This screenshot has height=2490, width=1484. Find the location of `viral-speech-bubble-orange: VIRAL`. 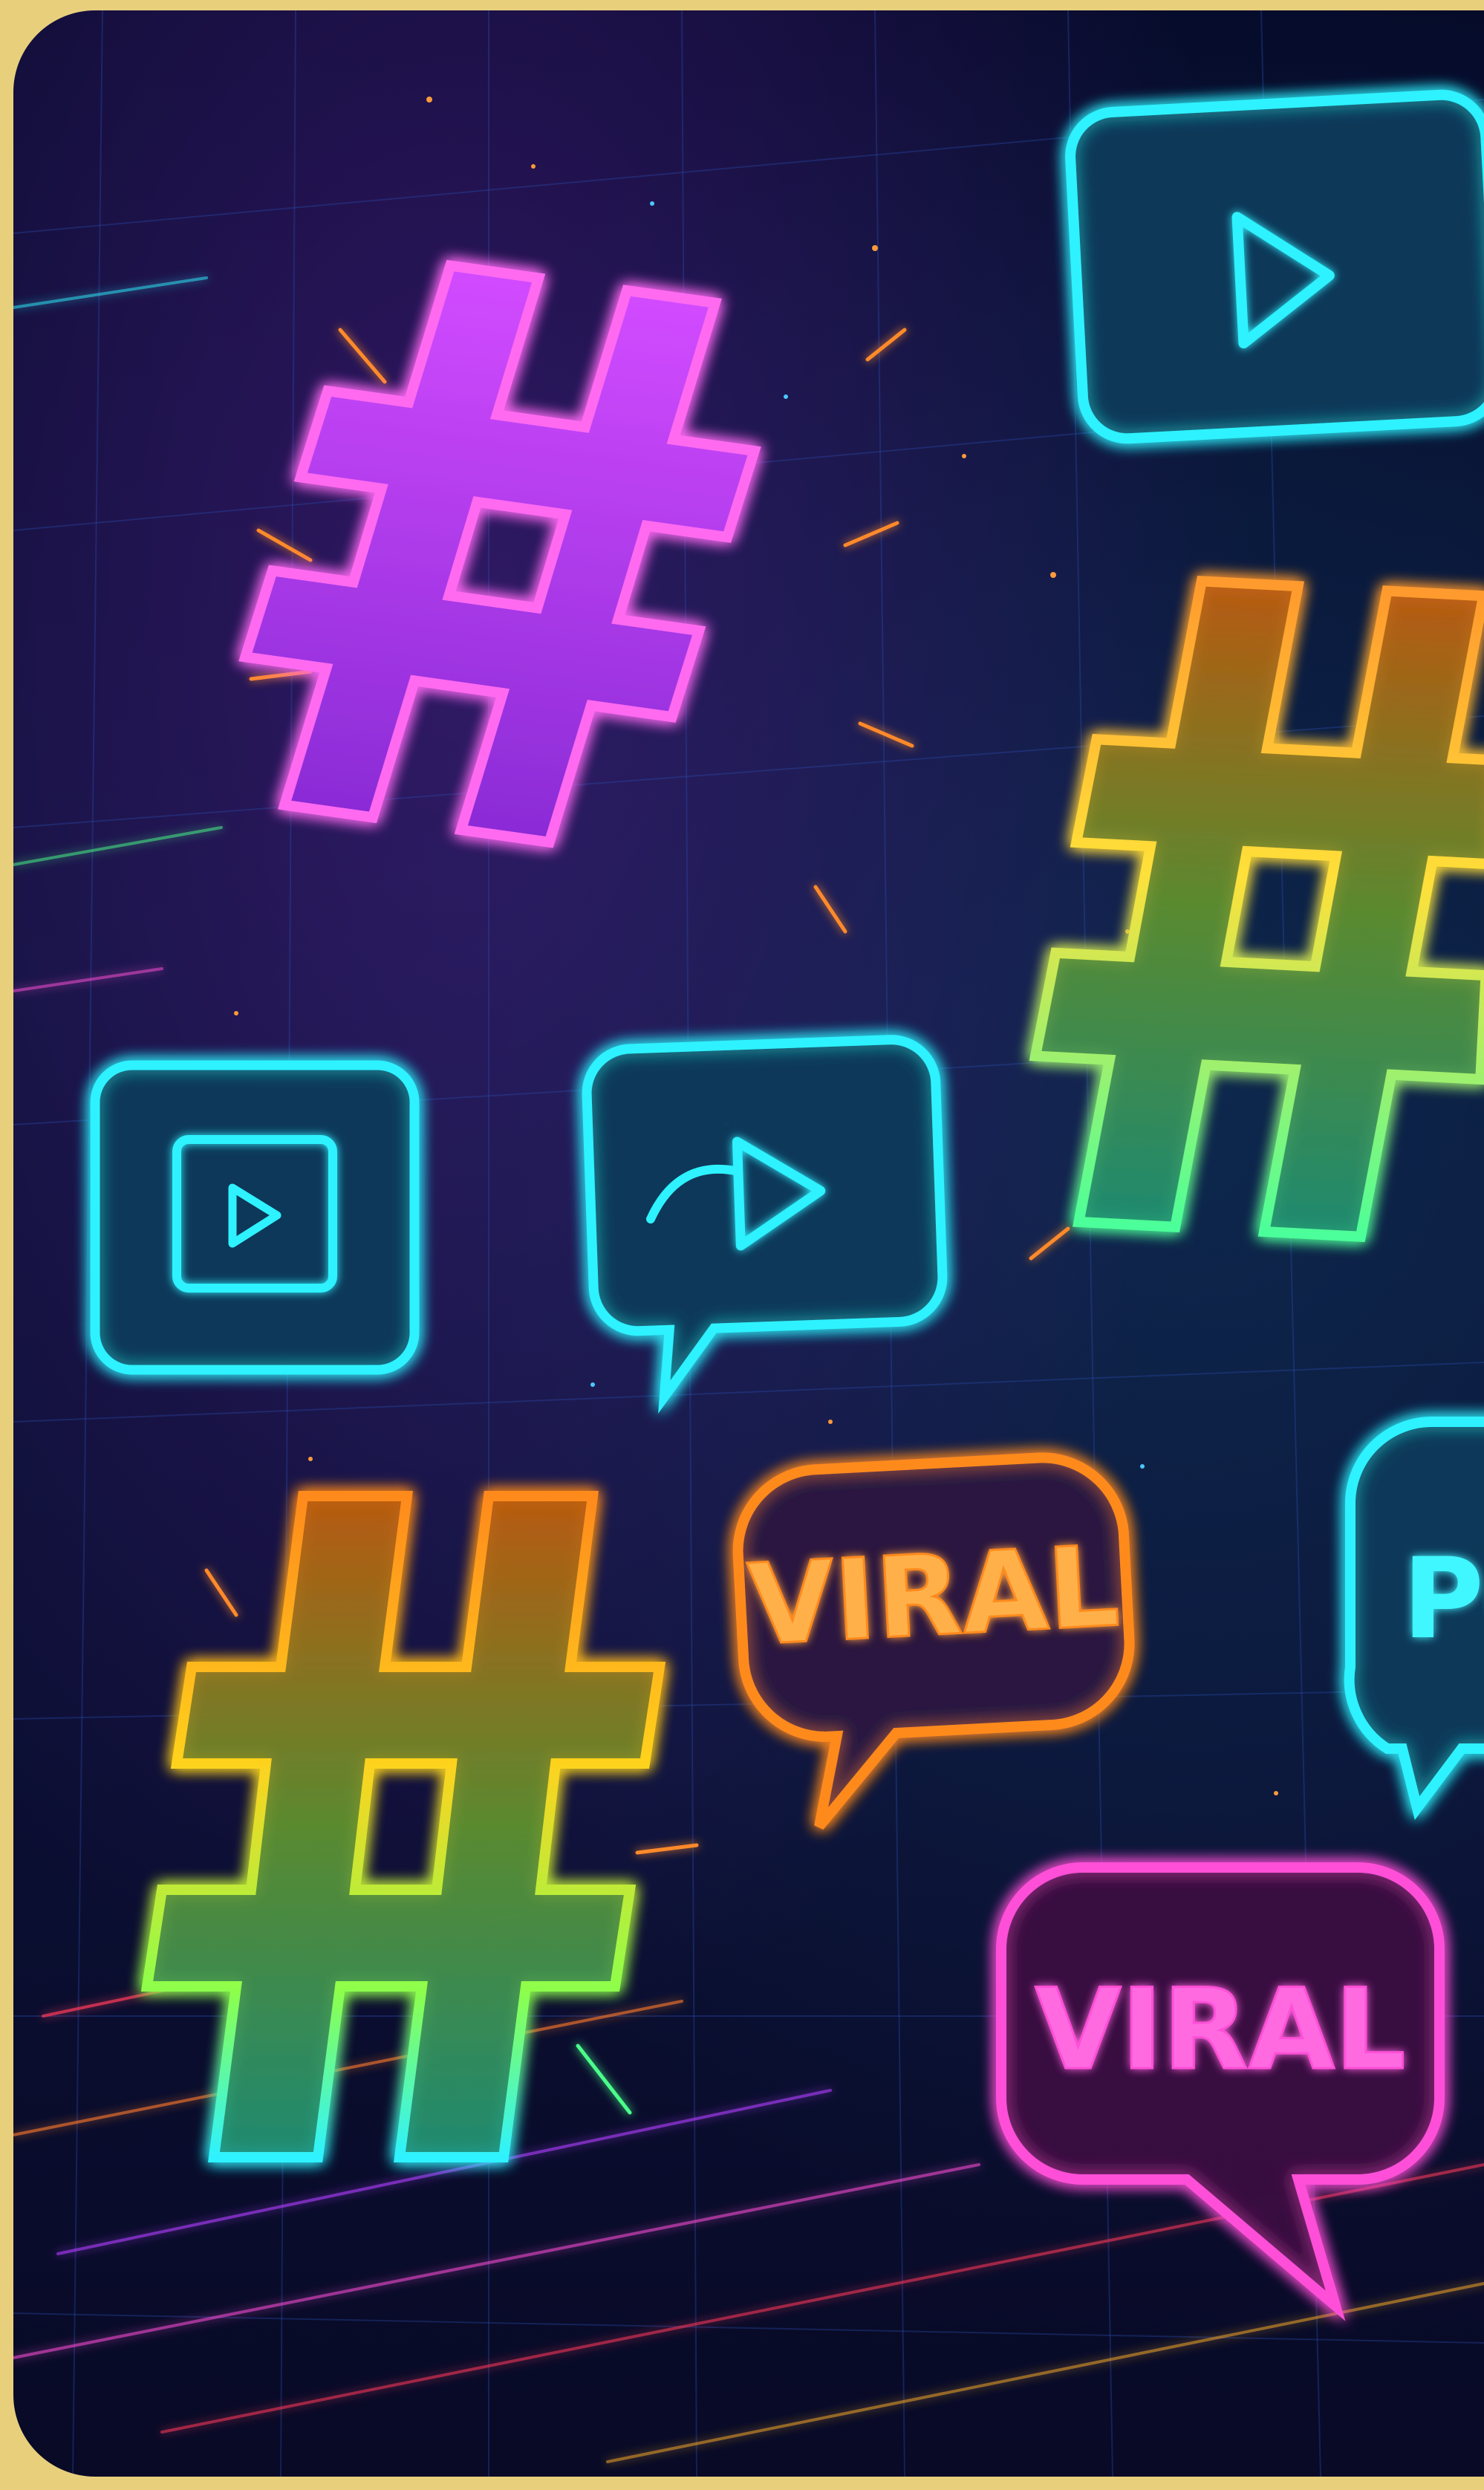

viral-speech-bubble-orange: VIRAL is located at coordinates (933, 1641).